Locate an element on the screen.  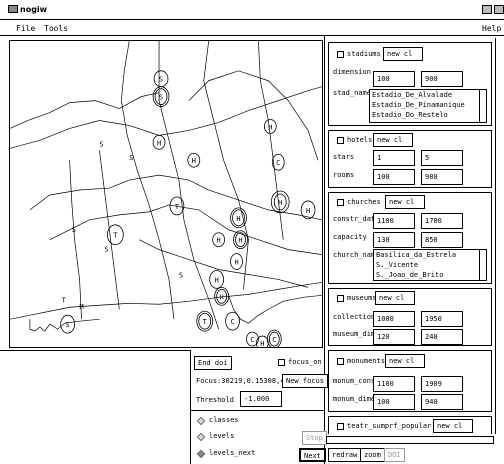
menu-tools: Tools is located at coordinates (56, 28).